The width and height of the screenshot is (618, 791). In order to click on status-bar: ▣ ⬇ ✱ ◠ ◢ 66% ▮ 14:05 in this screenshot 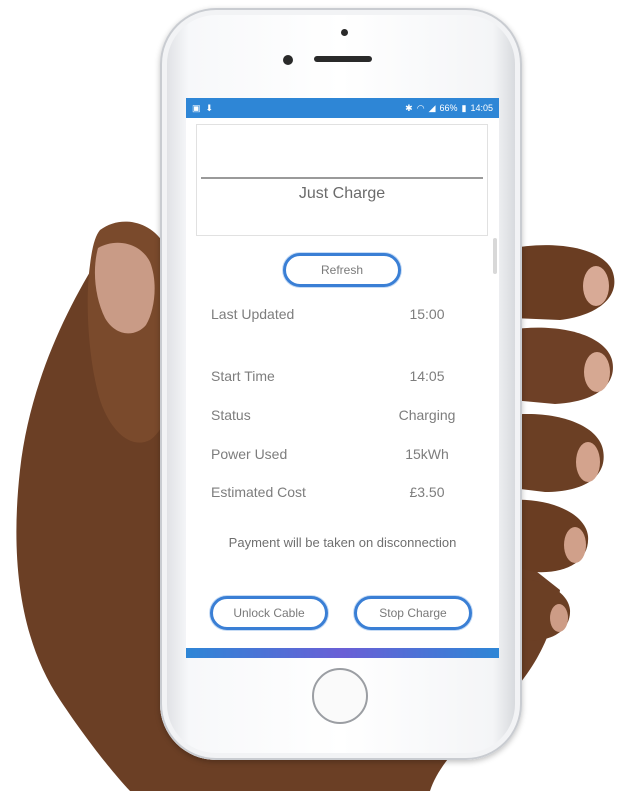, I will do `click(342, 108)`.